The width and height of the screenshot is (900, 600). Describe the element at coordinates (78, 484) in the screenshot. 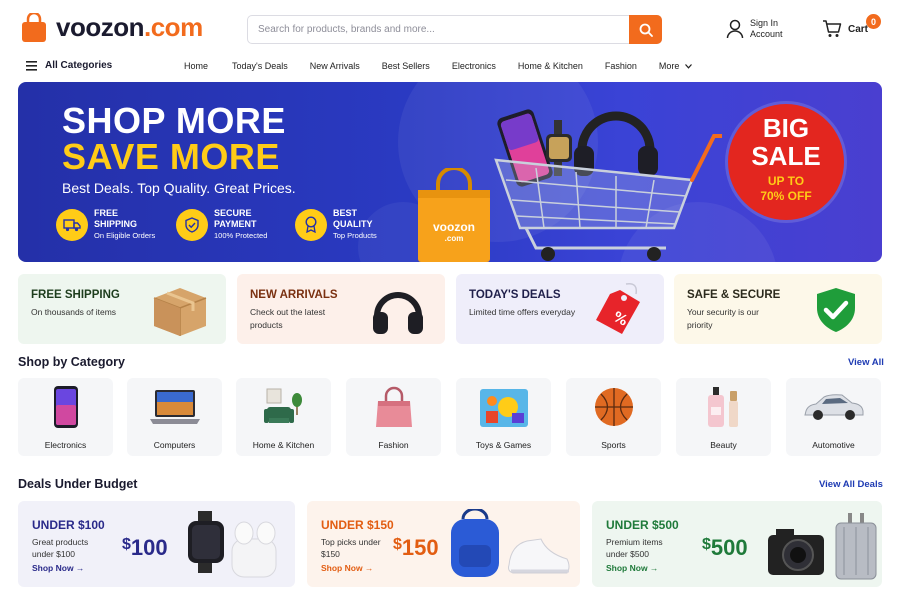

I see `deals-under-budget-title: Deals Under Budget` at that location.